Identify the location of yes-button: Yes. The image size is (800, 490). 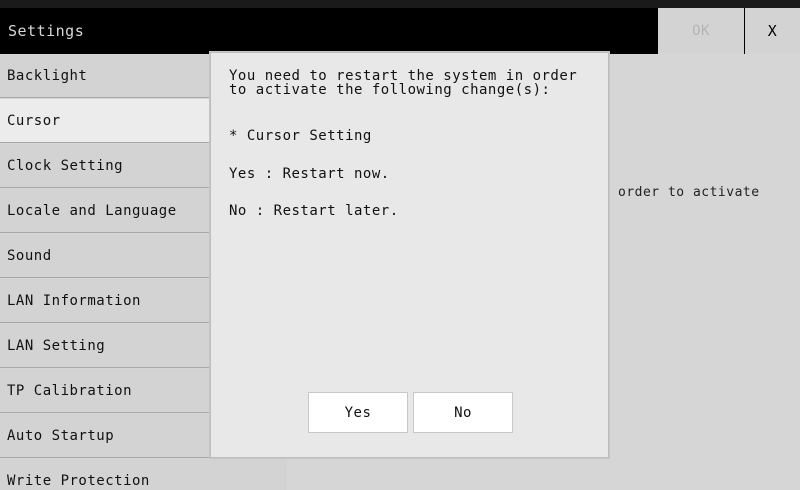
(358, 412).